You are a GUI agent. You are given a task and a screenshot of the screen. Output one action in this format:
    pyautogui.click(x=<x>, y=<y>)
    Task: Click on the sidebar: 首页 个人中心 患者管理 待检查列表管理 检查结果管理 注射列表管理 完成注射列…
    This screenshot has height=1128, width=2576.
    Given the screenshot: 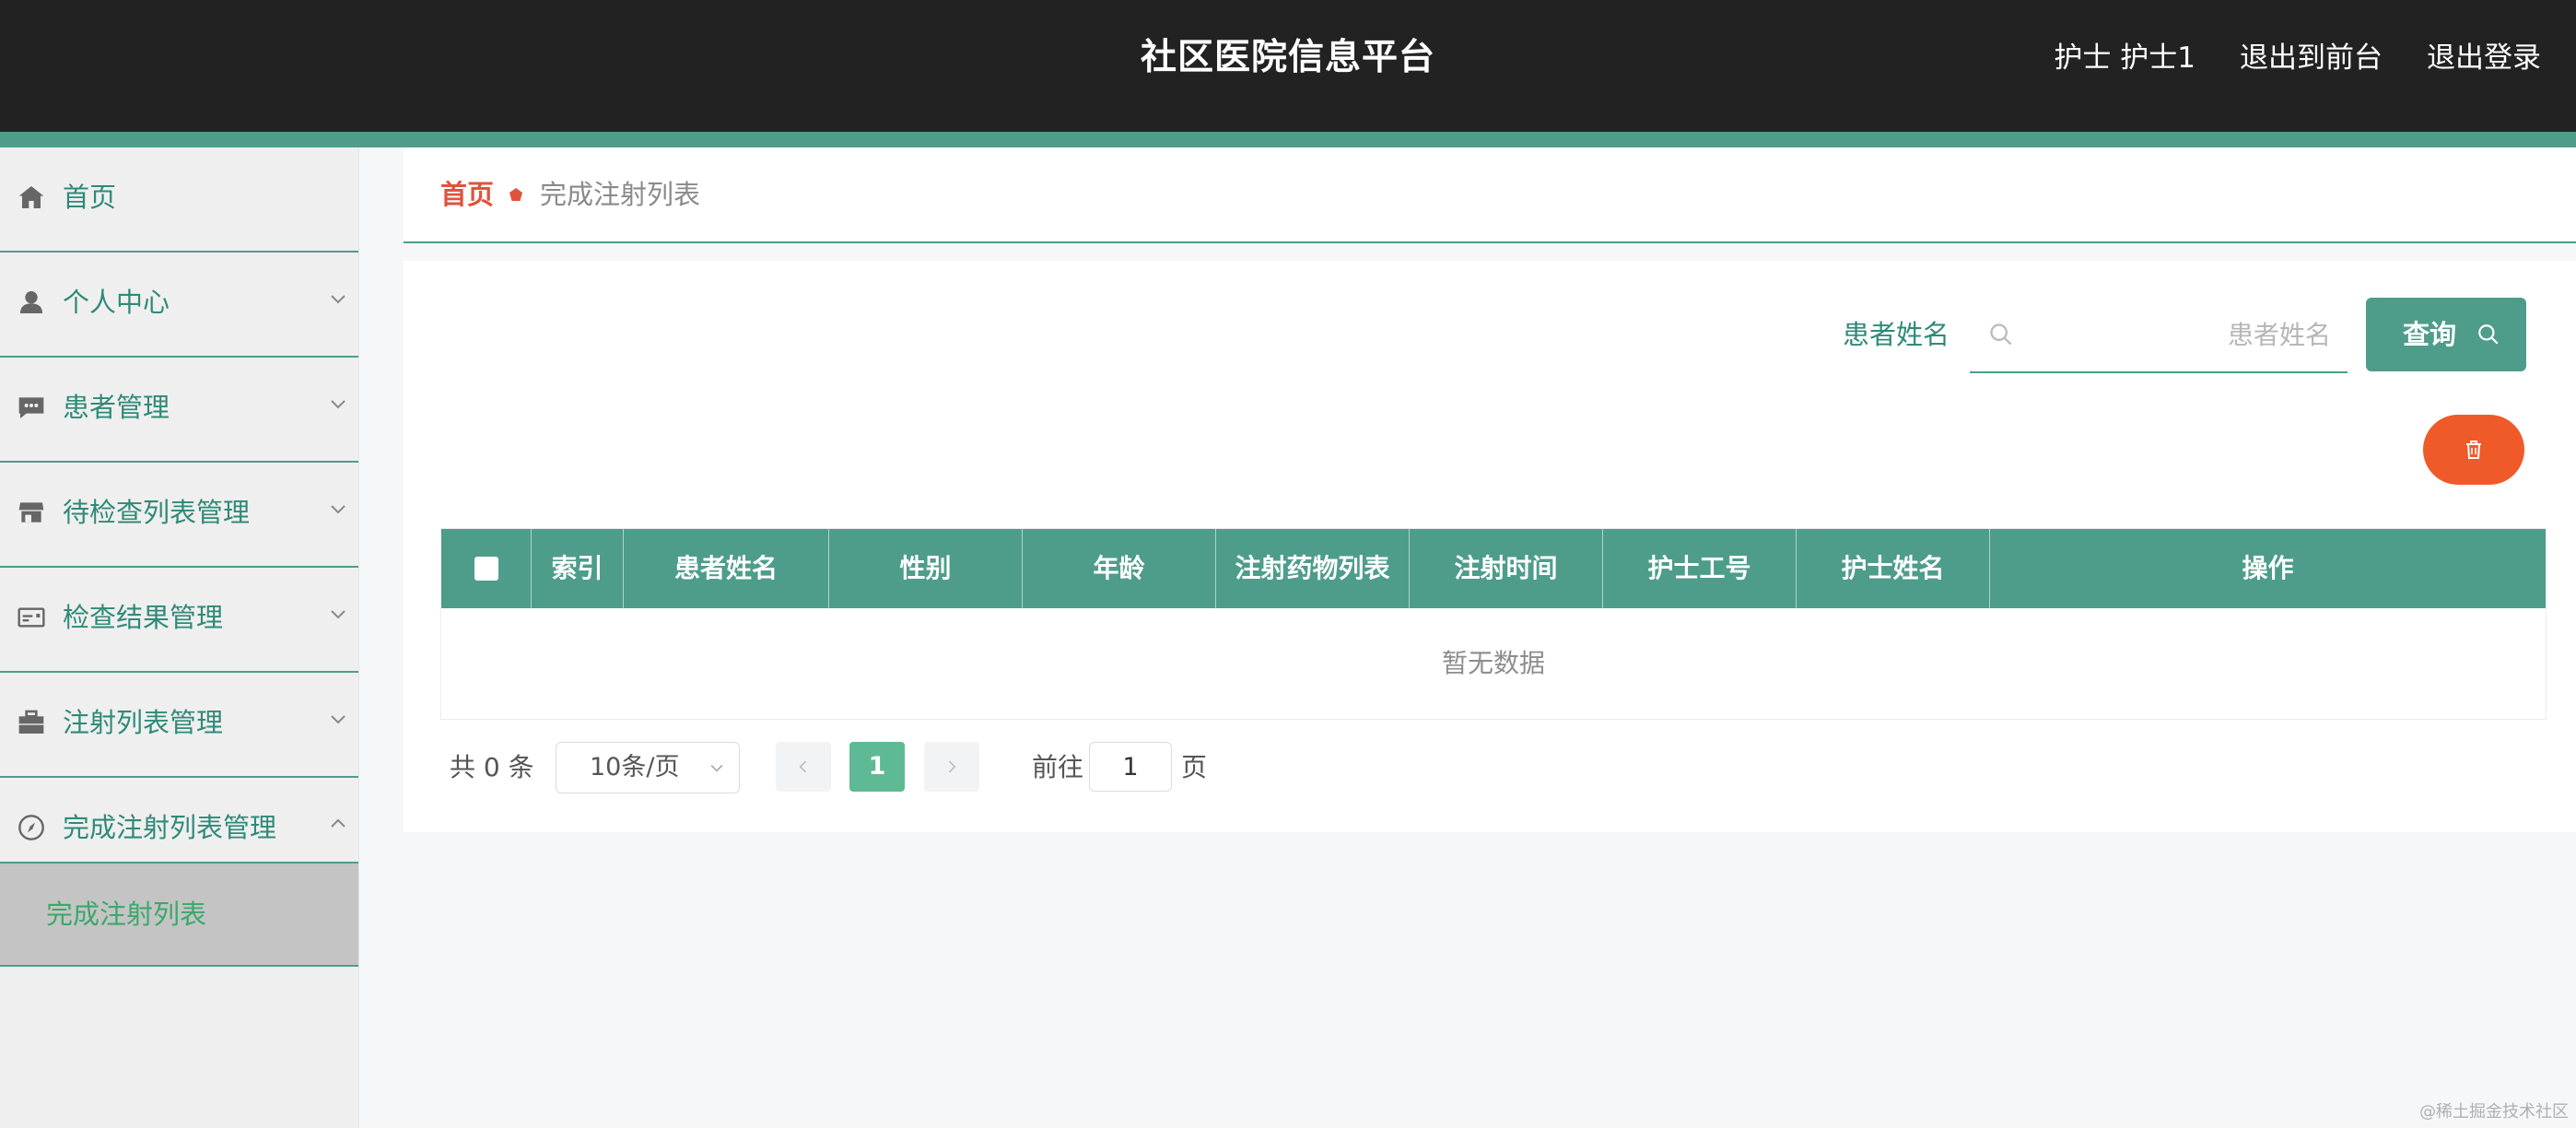 What is the action you would take?
    pyautogui.click(x=179, y=637)
    